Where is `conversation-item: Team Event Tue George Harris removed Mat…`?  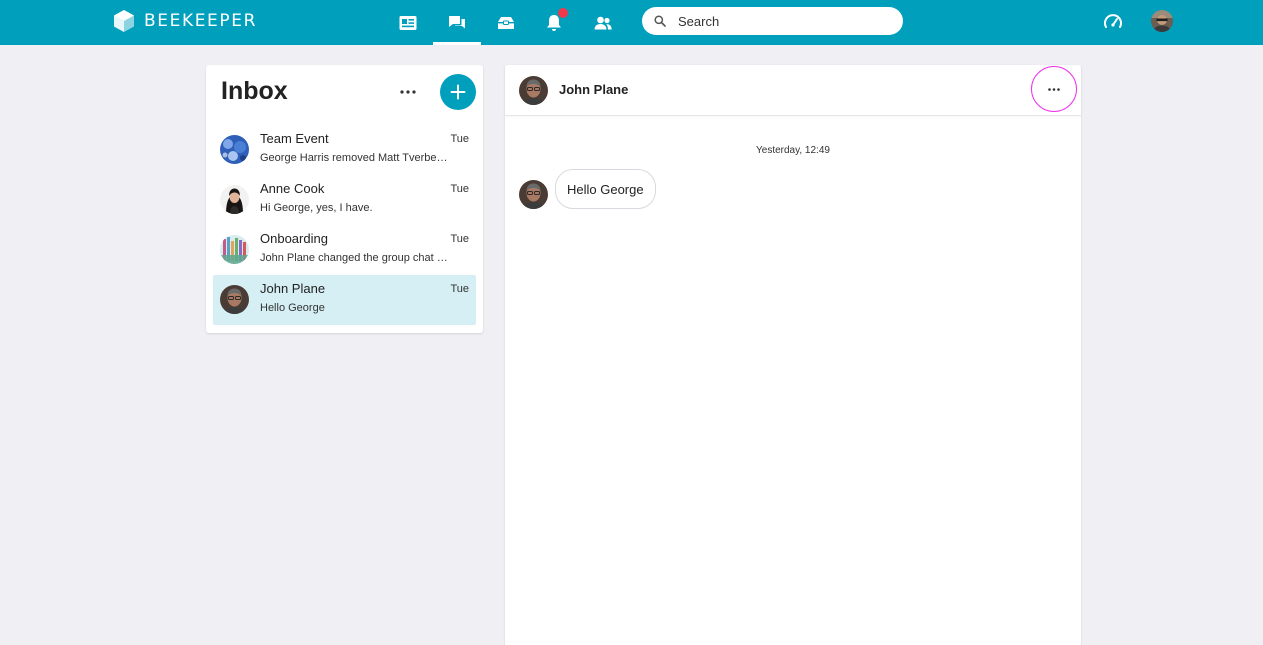
conversation-item: Team Event Tue George Harris removed Mat… is located at coordinates (344, 150).